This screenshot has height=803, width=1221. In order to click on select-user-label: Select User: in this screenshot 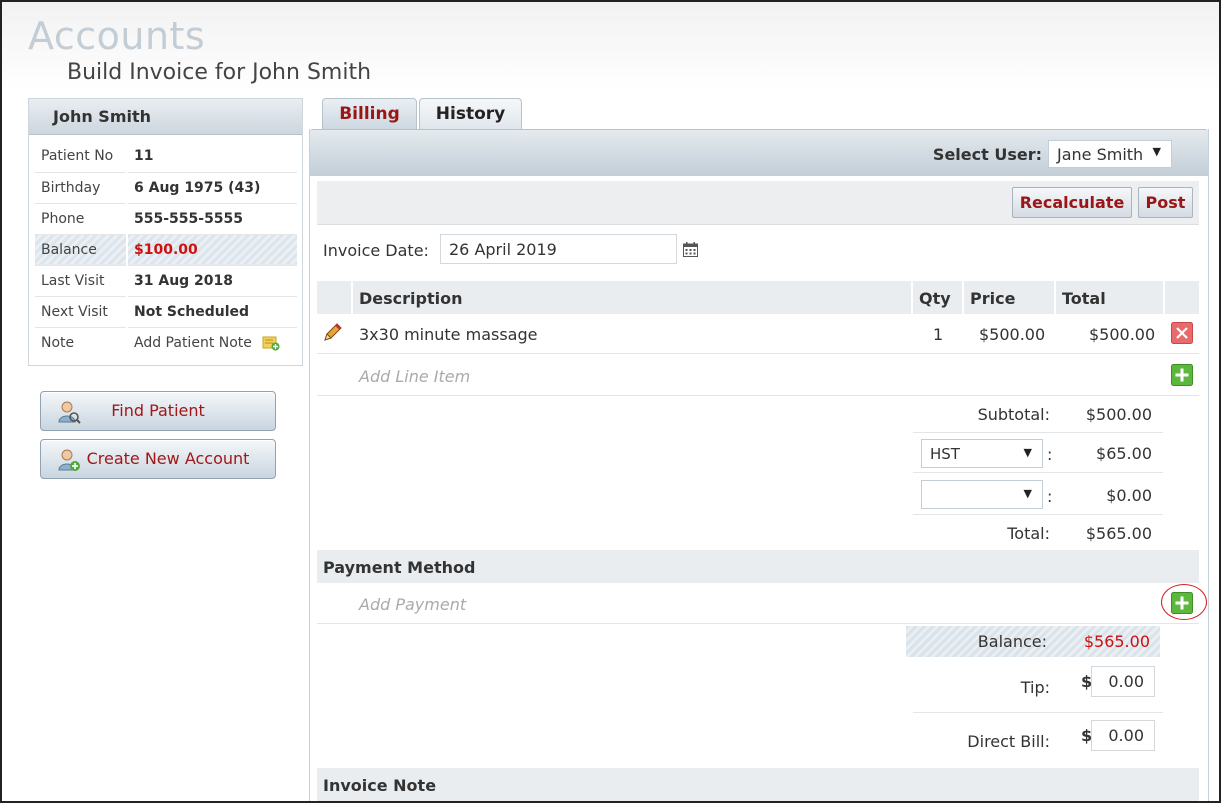, I will do `click(987, 154)`.